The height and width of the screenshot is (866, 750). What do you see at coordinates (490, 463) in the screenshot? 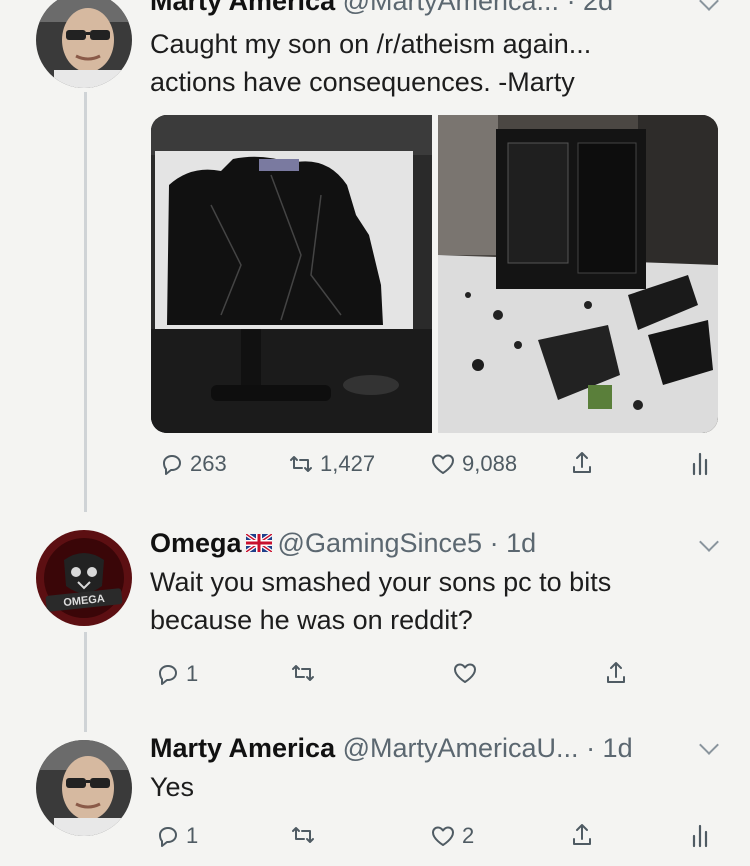
I see `like-count: 9,088` at bounding box center [490, 463].